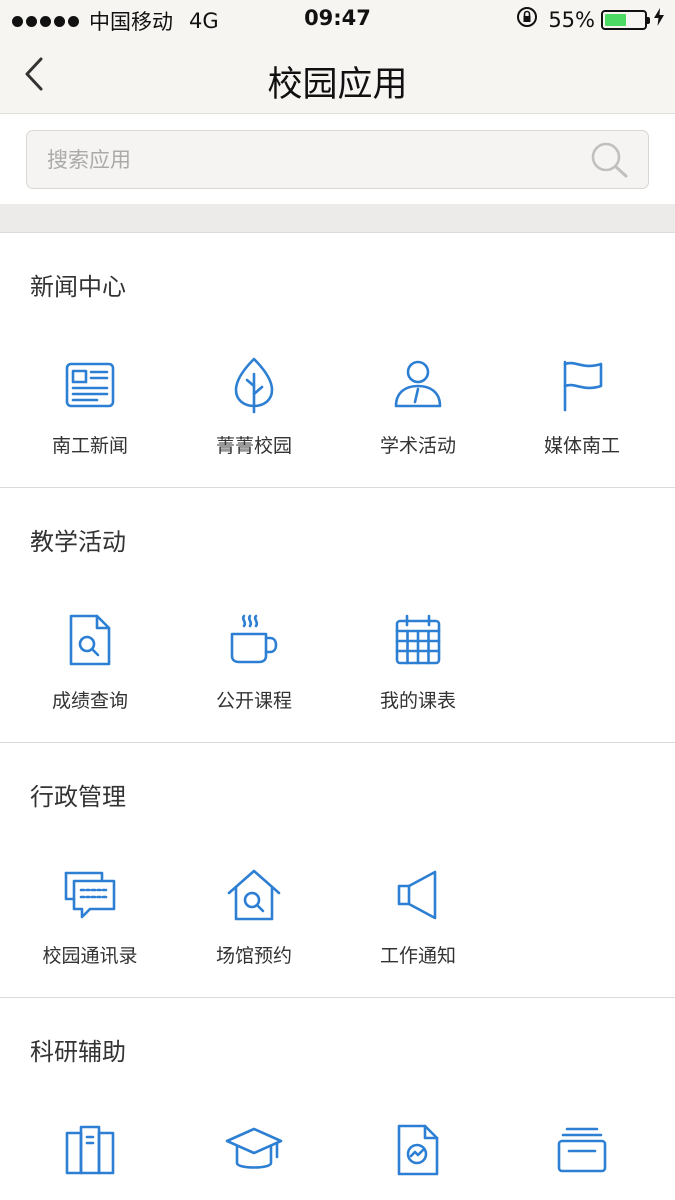 Image resolution: width=675 pixels, height=1200 pixels. Describe the element at coordinates (253, 701) in the screenshot. I see `app-label: 公开课程` at that location.